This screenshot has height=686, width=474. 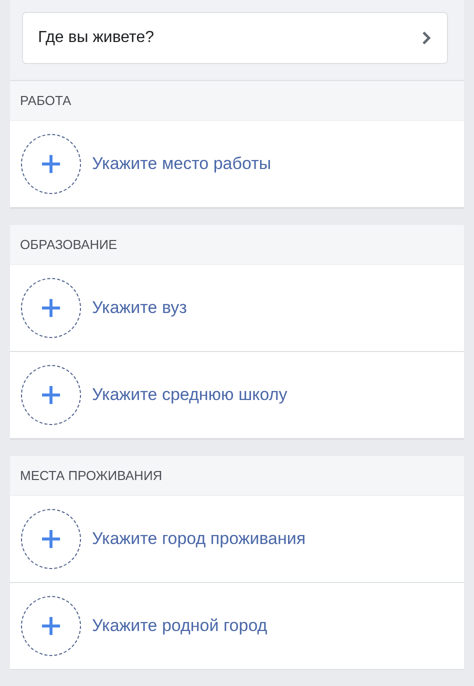 What do you see at coordinates (199, 539) in the screenshot?
I see `add-link: Укажите город проживания` at bounding box center [199, 539].